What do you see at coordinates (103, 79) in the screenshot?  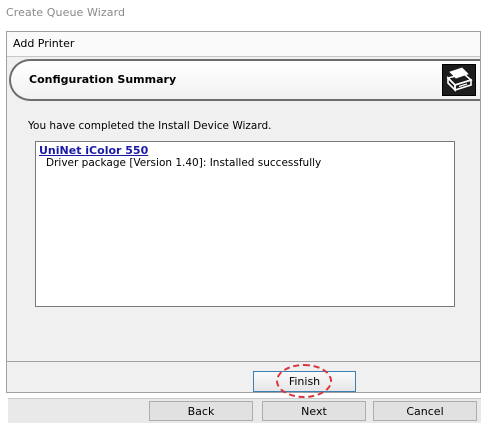 I see `banner-title: Configuration Summary` at bounding box center [103, 79].